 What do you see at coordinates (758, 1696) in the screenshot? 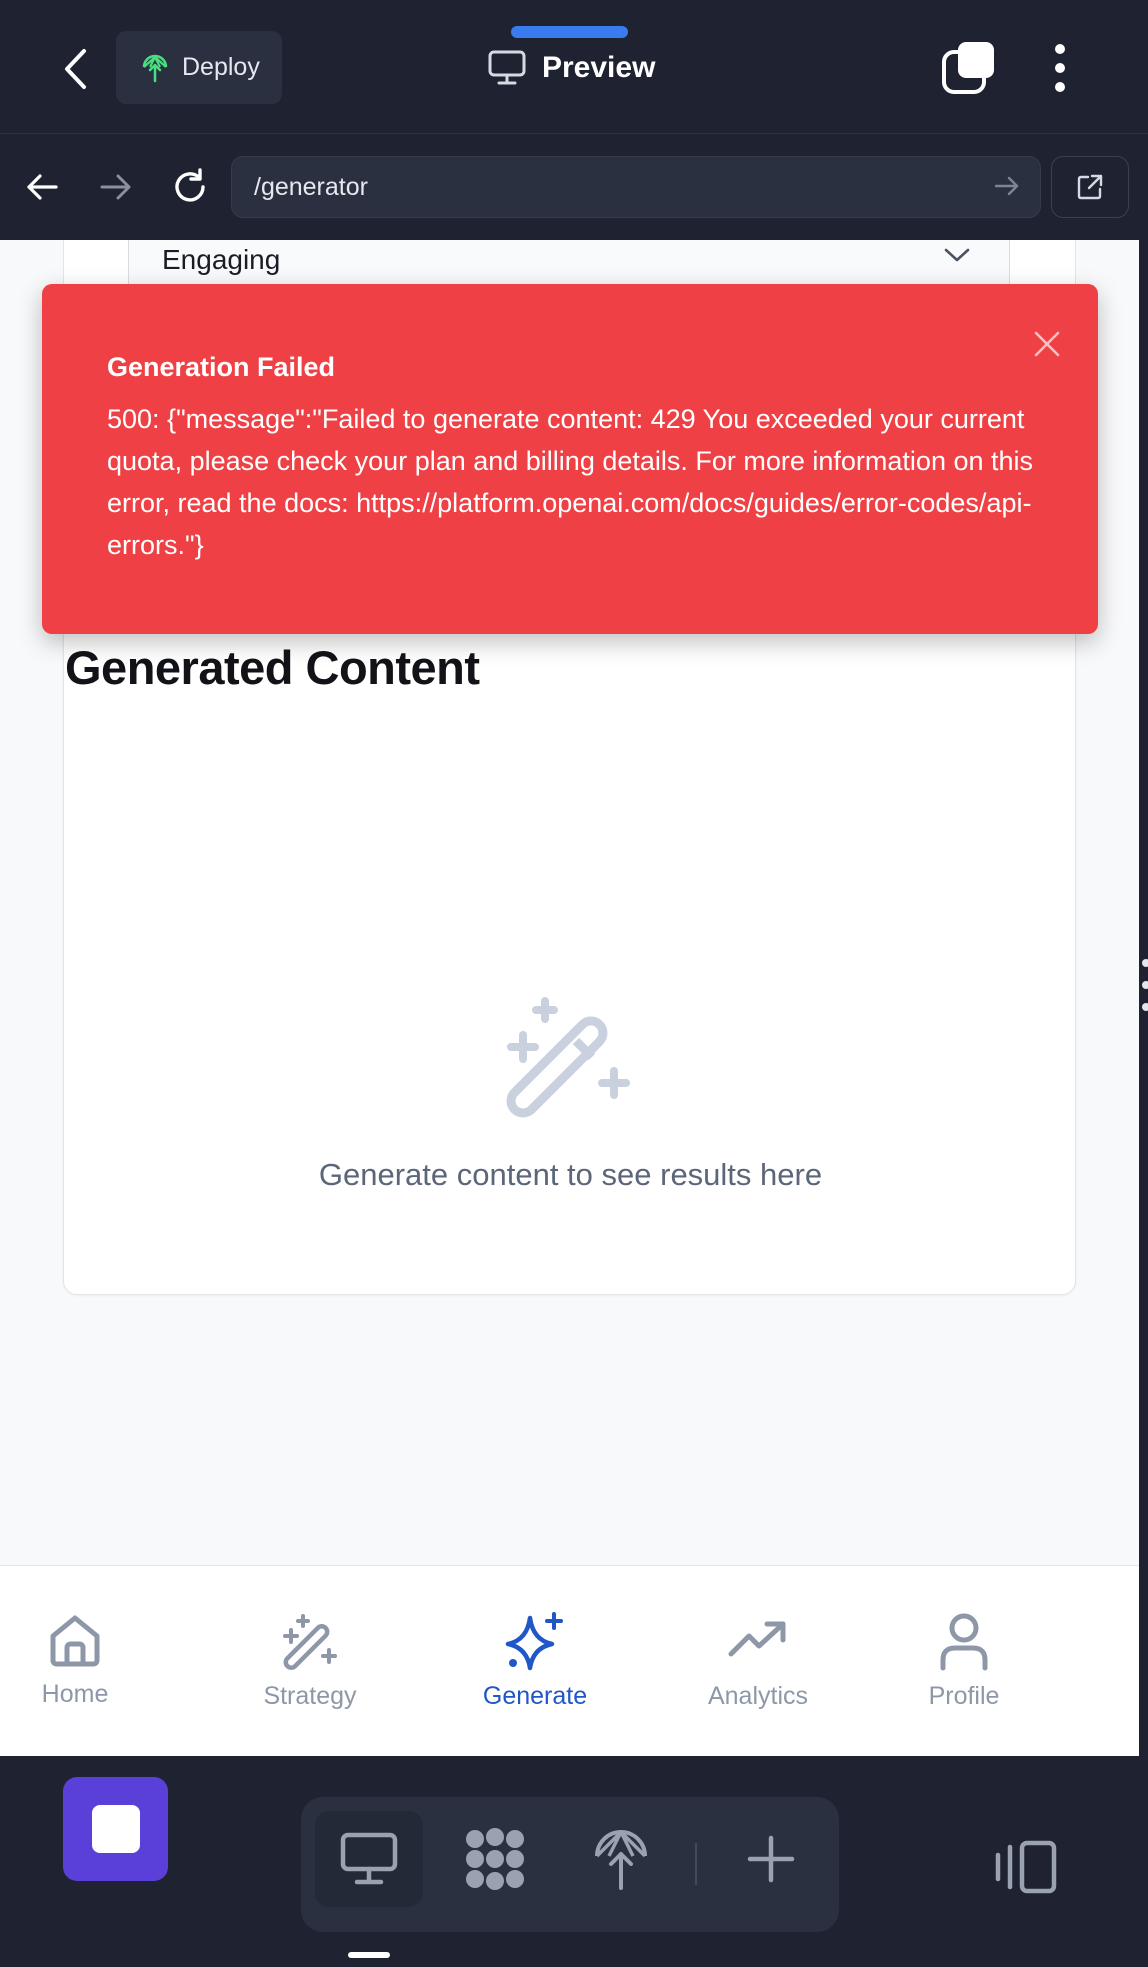
I see `nav-label-analytics: Analytics` at bounding box center [758, 1696].